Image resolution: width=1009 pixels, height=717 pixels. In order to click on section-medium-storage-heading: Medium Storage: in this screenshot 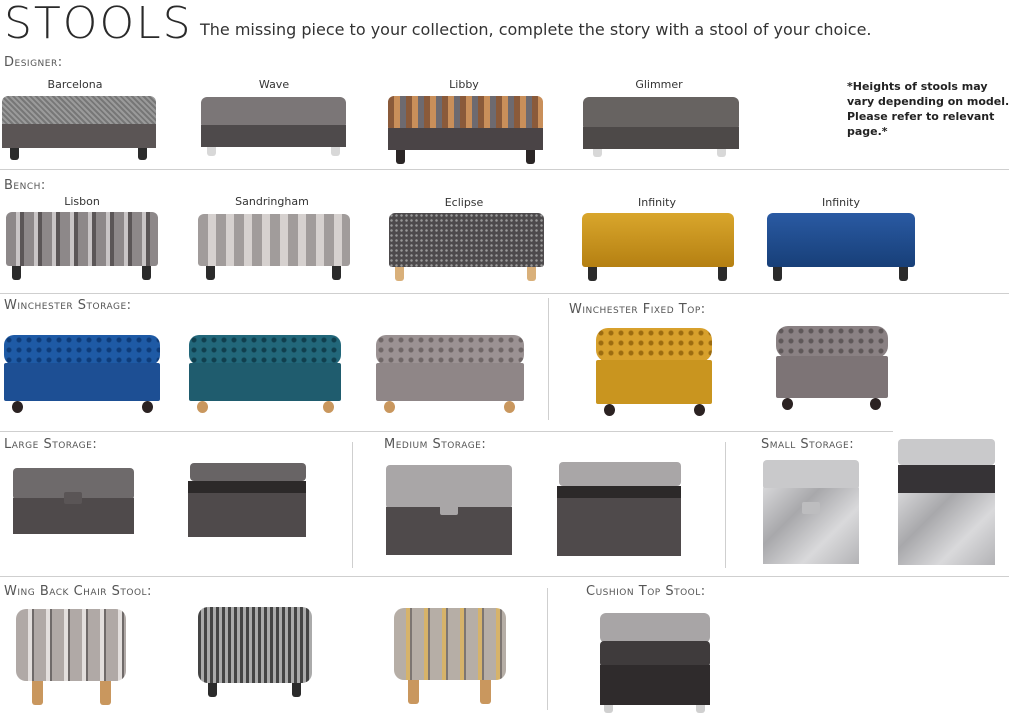, I will do `click(435, 444)`.